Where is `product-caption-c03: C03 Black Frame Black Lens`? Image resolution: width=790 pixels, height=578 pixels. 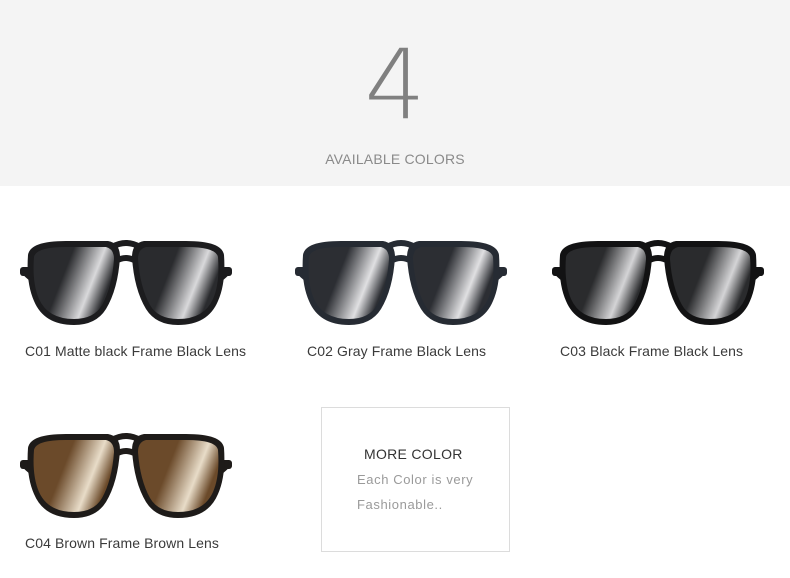 product-caption-c03: C03 Black Frame Black Lens is located at coordinates (652, 351).